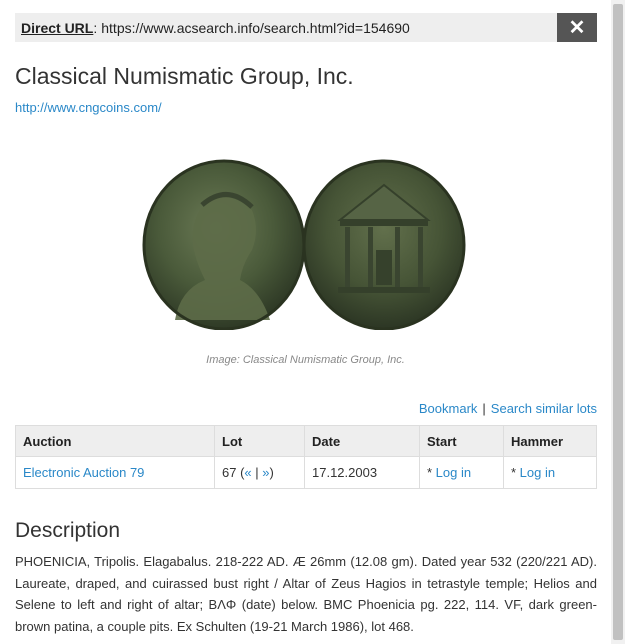 The image size is (625, 644). I want to click on coin-image, so click(305, 243).